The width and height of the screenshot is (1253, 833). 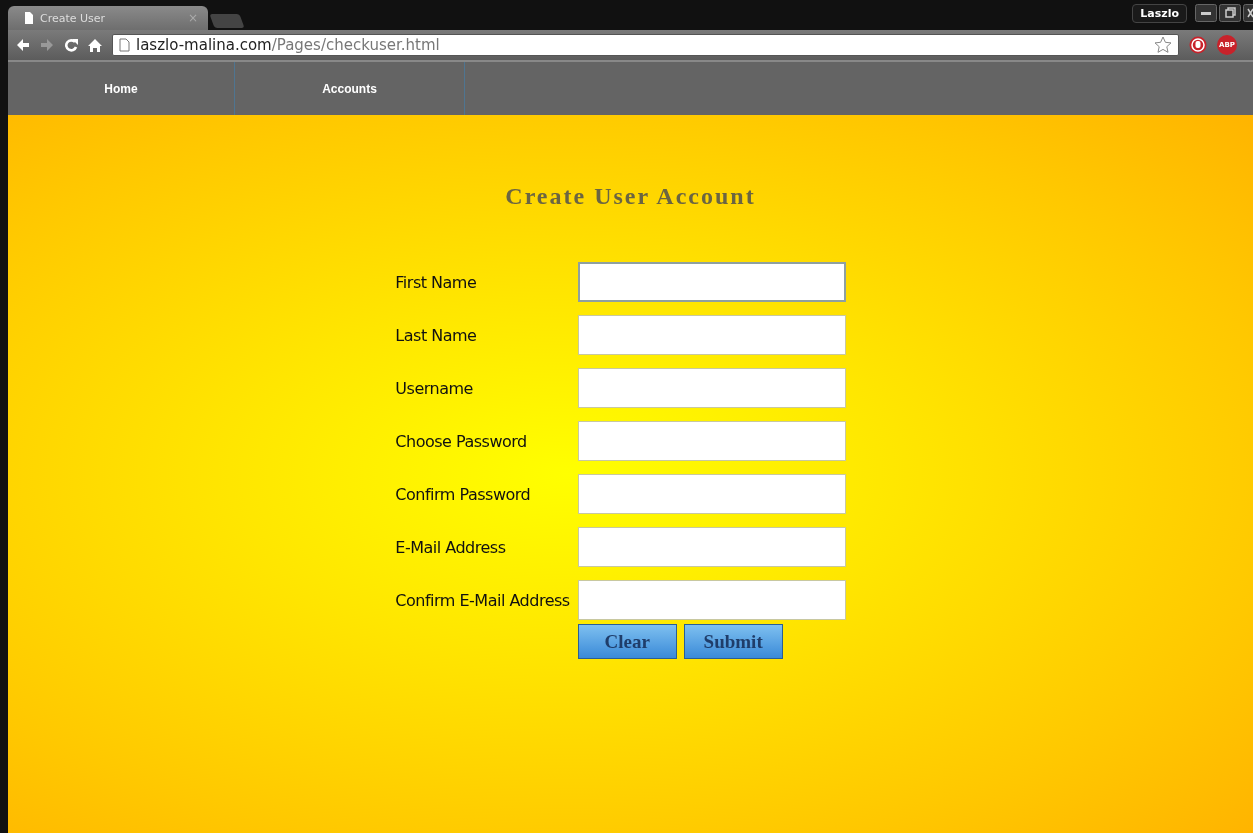 I want to click on page-title: Create User Account, so click(x=630, y=196).